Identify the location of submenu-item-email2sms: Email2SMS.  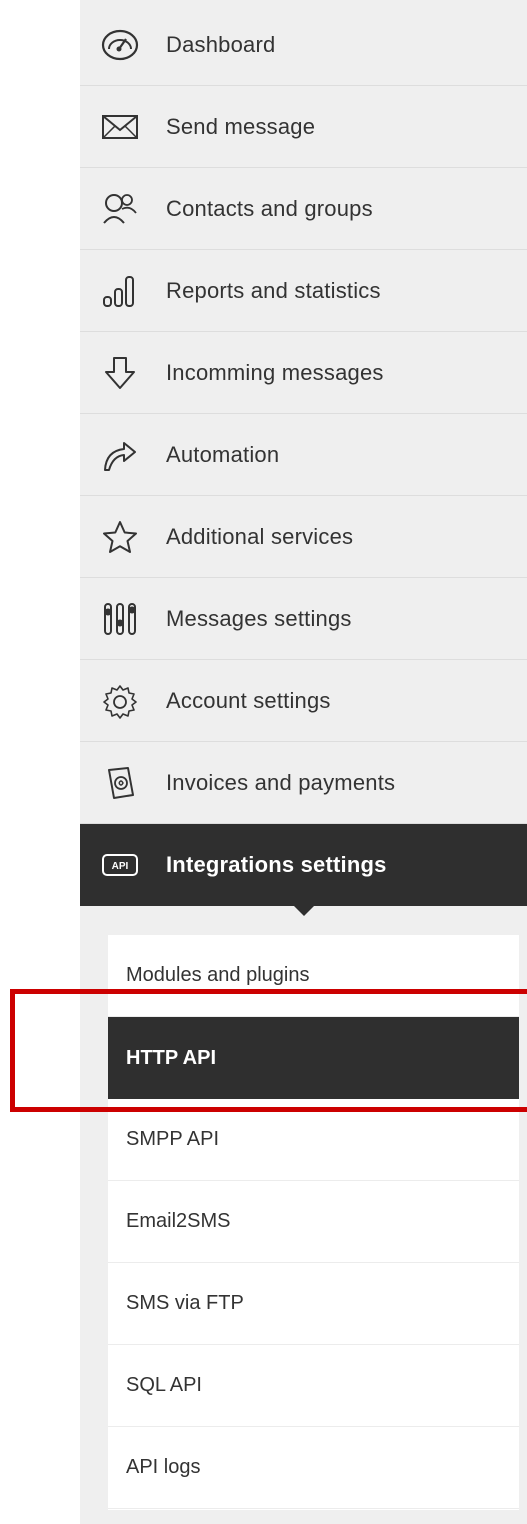
(313, 1222).